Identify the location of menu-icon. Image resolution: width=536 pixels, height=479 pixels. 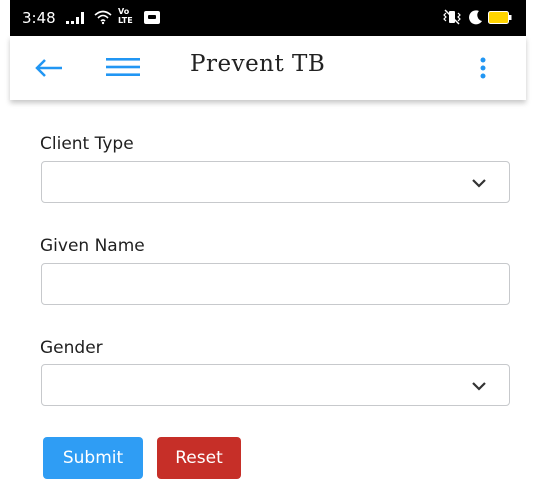
(123, 67).